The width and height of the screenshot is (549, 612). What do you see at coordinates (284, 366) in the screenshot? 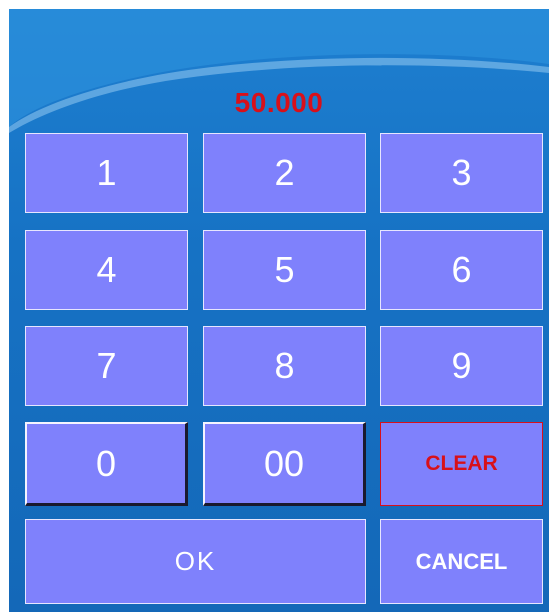
I see `key-8: 8` at bounding box center [284, 366].